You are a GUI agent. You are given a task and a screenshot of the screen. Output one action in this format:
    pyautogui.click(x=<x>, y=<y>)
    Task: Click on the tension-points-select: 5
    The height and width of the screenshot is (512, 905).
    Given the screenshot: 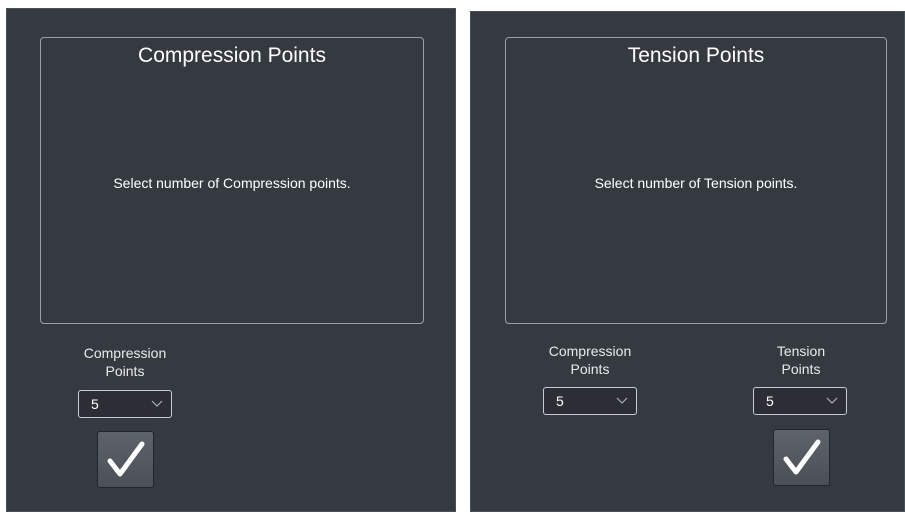 What is the action you would take?
    pyautogui.click(x=800, y=401)
    